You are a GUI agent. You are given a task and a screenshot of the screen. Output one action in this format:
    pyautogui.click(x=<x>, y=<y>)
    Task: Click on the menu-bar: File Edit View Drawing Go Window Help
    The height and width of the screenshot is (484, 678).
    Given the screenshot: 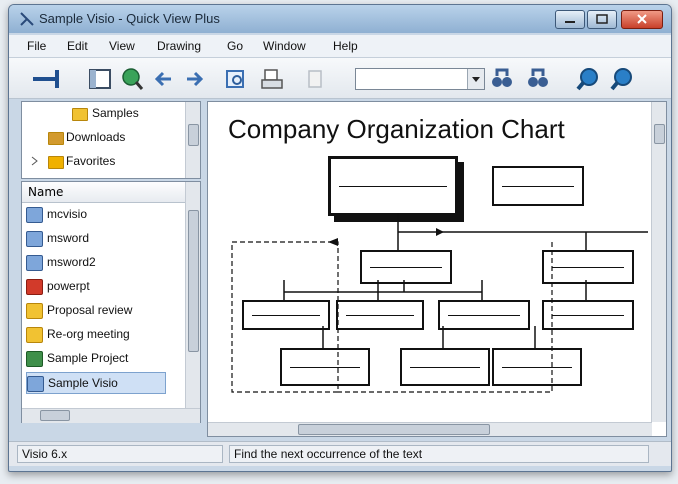 What is the action you would take?
    pyautogui.click(x=340, y=46)
    